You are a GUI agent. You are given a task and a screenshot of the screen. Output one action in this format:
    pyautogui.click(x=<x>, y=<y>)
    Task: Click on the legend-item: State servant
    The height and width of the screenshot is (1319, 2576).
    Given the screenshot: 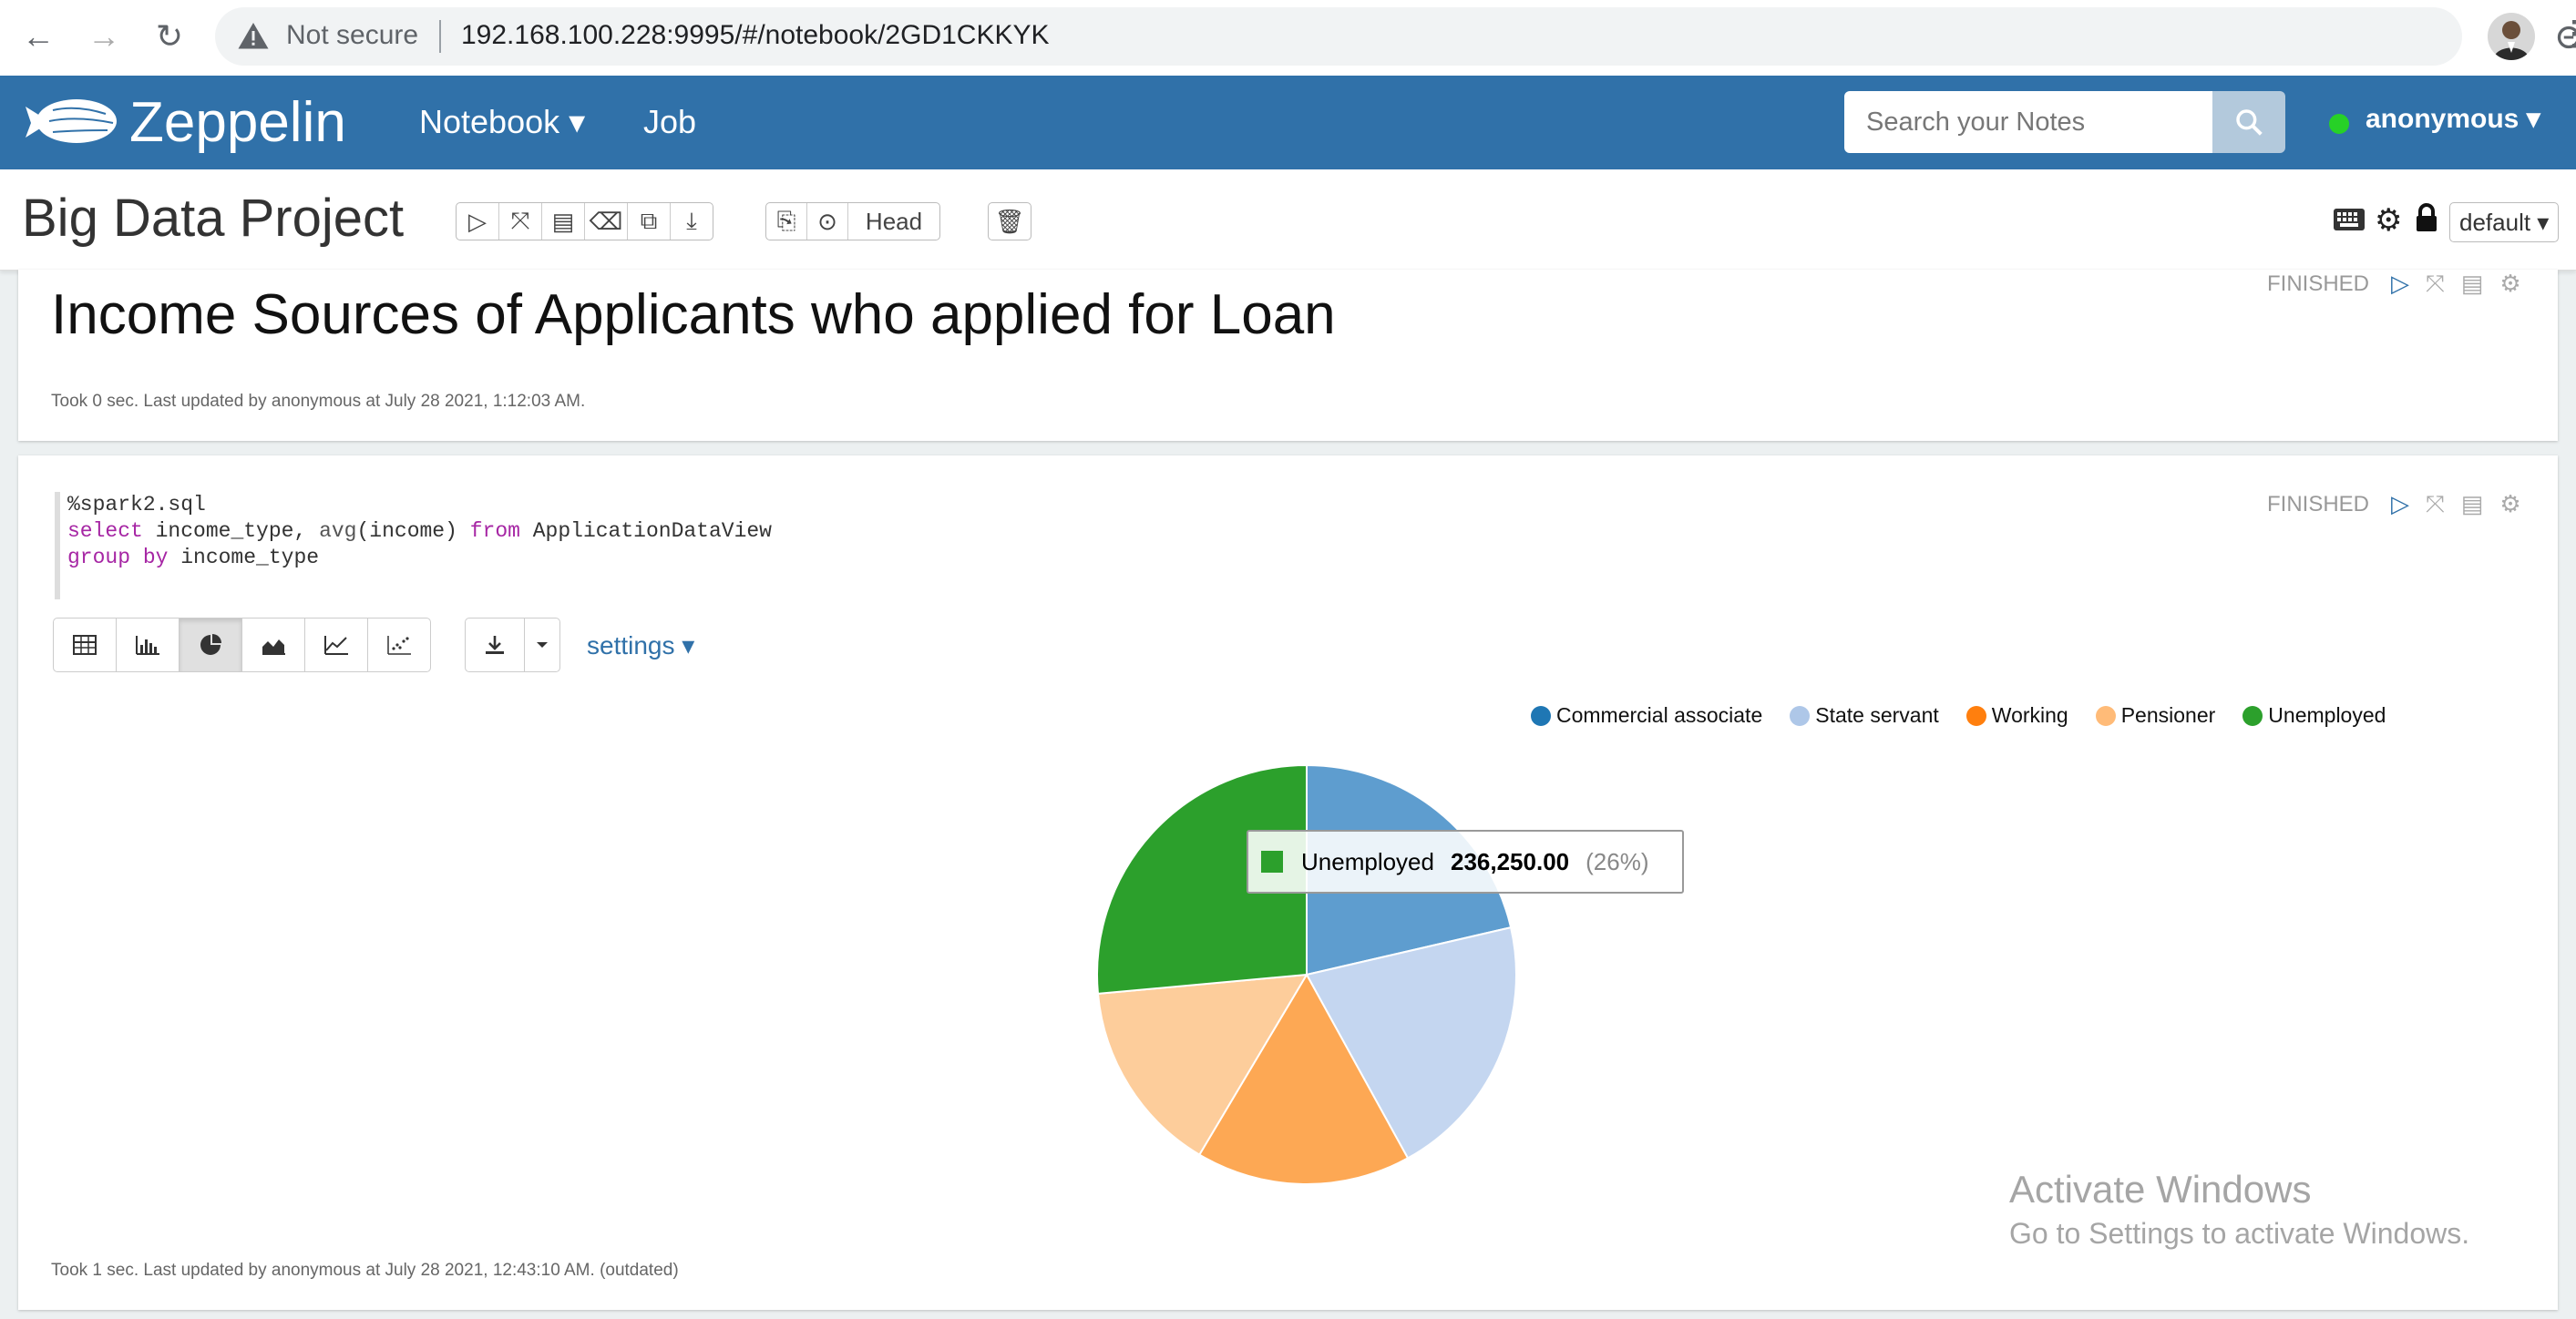 What is the action you would take?
    pyautogui.click(x=1864, y=715)
    